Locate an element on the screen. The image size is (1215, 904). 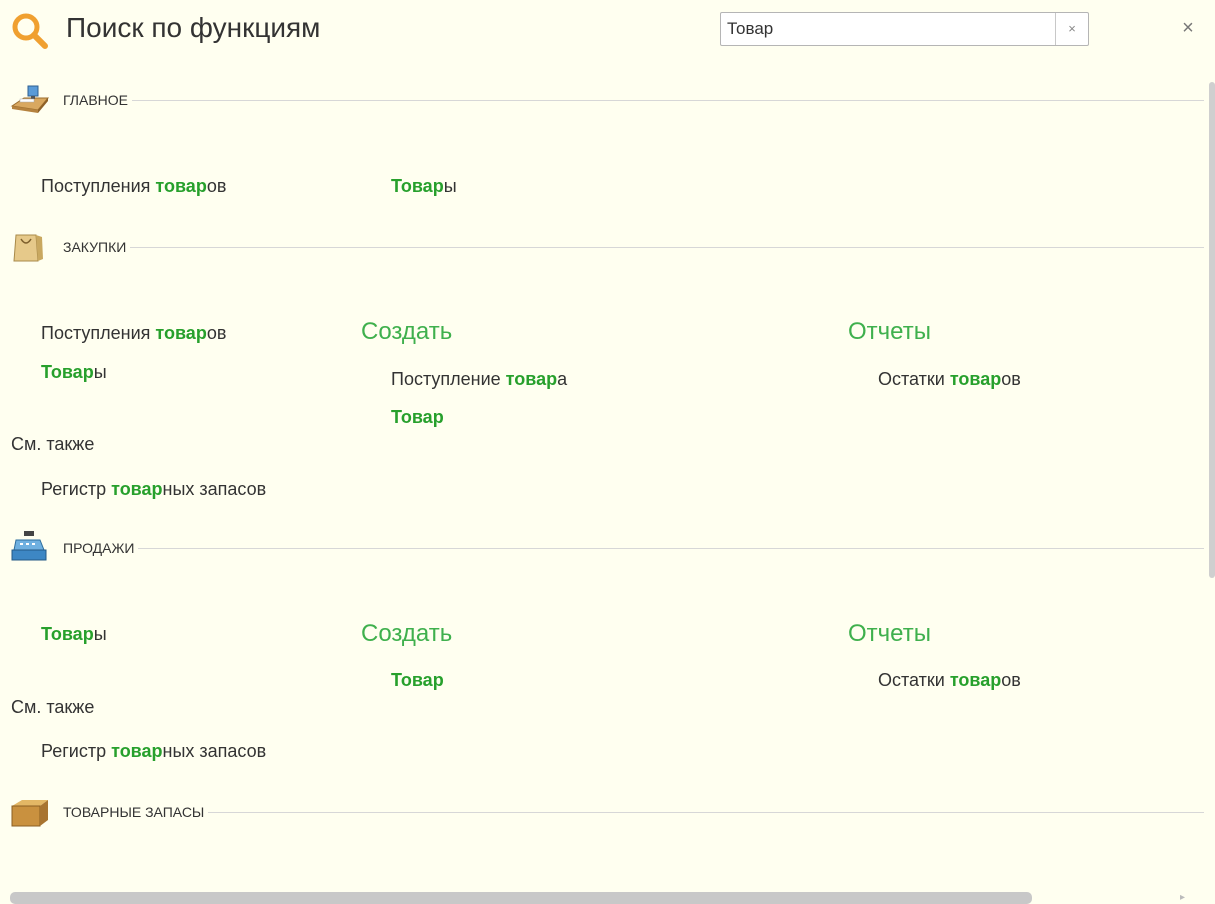
scroll-right-arrow-icon: ▸ is located at coordinates (1185, 898).